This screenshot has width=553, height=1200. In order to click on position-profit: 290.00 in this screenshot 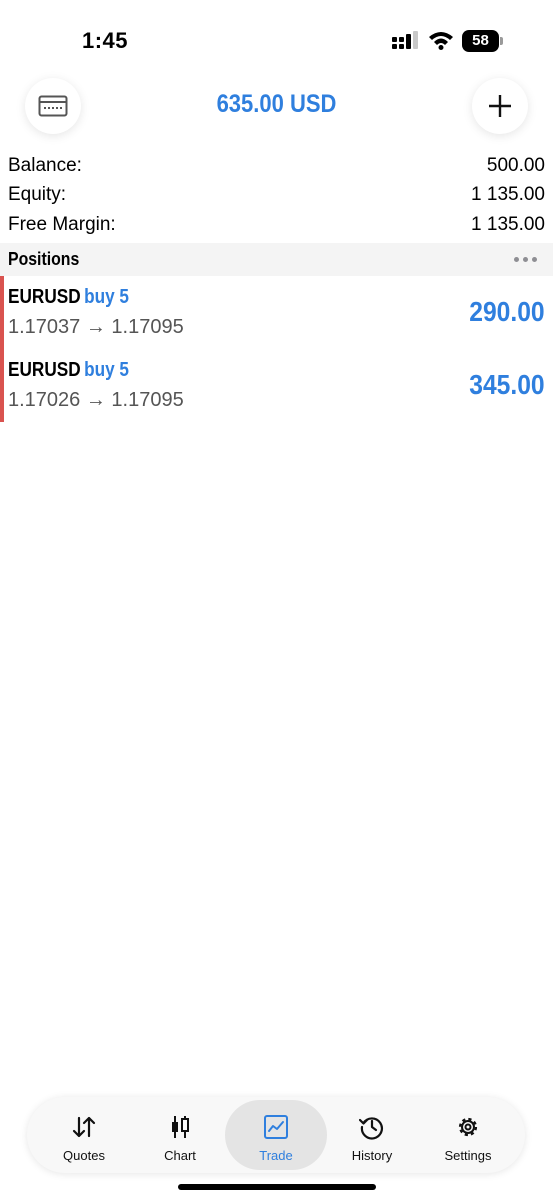, I will do `click(507, 311)`.